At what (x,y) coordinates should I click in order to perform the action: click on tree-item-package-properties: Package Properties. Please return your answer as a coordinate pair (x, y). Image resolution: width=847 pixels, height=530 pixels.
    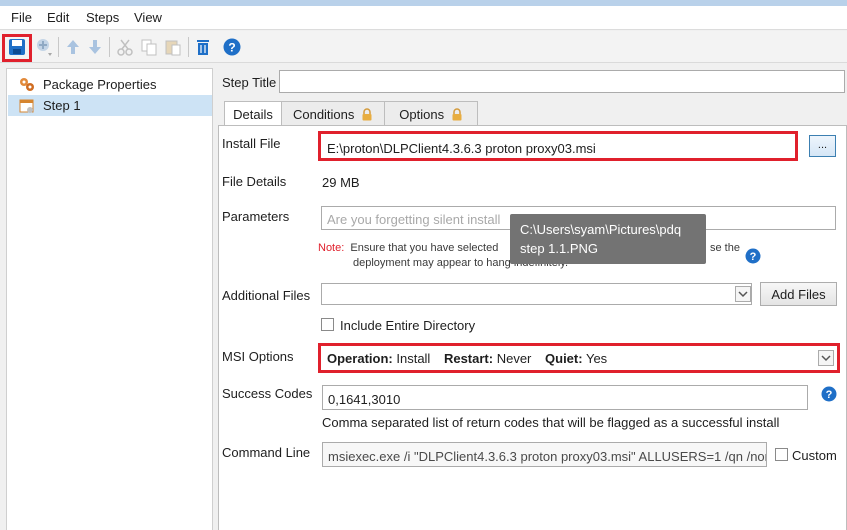
    Looking at the image, I should click on (110, 84).